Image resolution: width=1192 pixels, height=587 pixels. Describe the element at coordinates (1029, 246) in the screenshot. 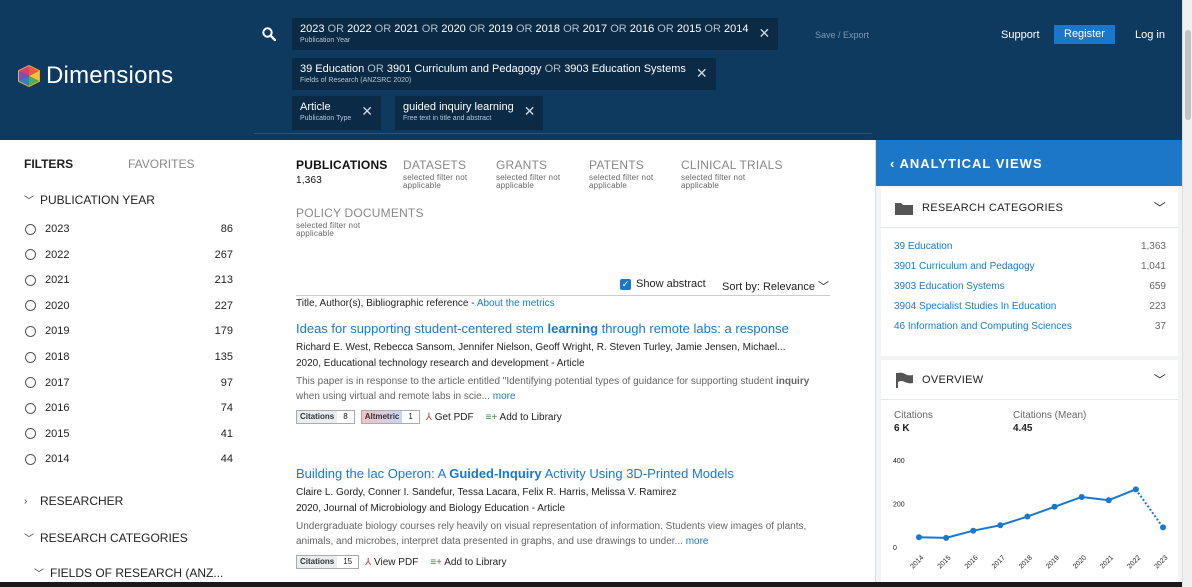

I see `category-row: 39 Education 1,363` at that location.